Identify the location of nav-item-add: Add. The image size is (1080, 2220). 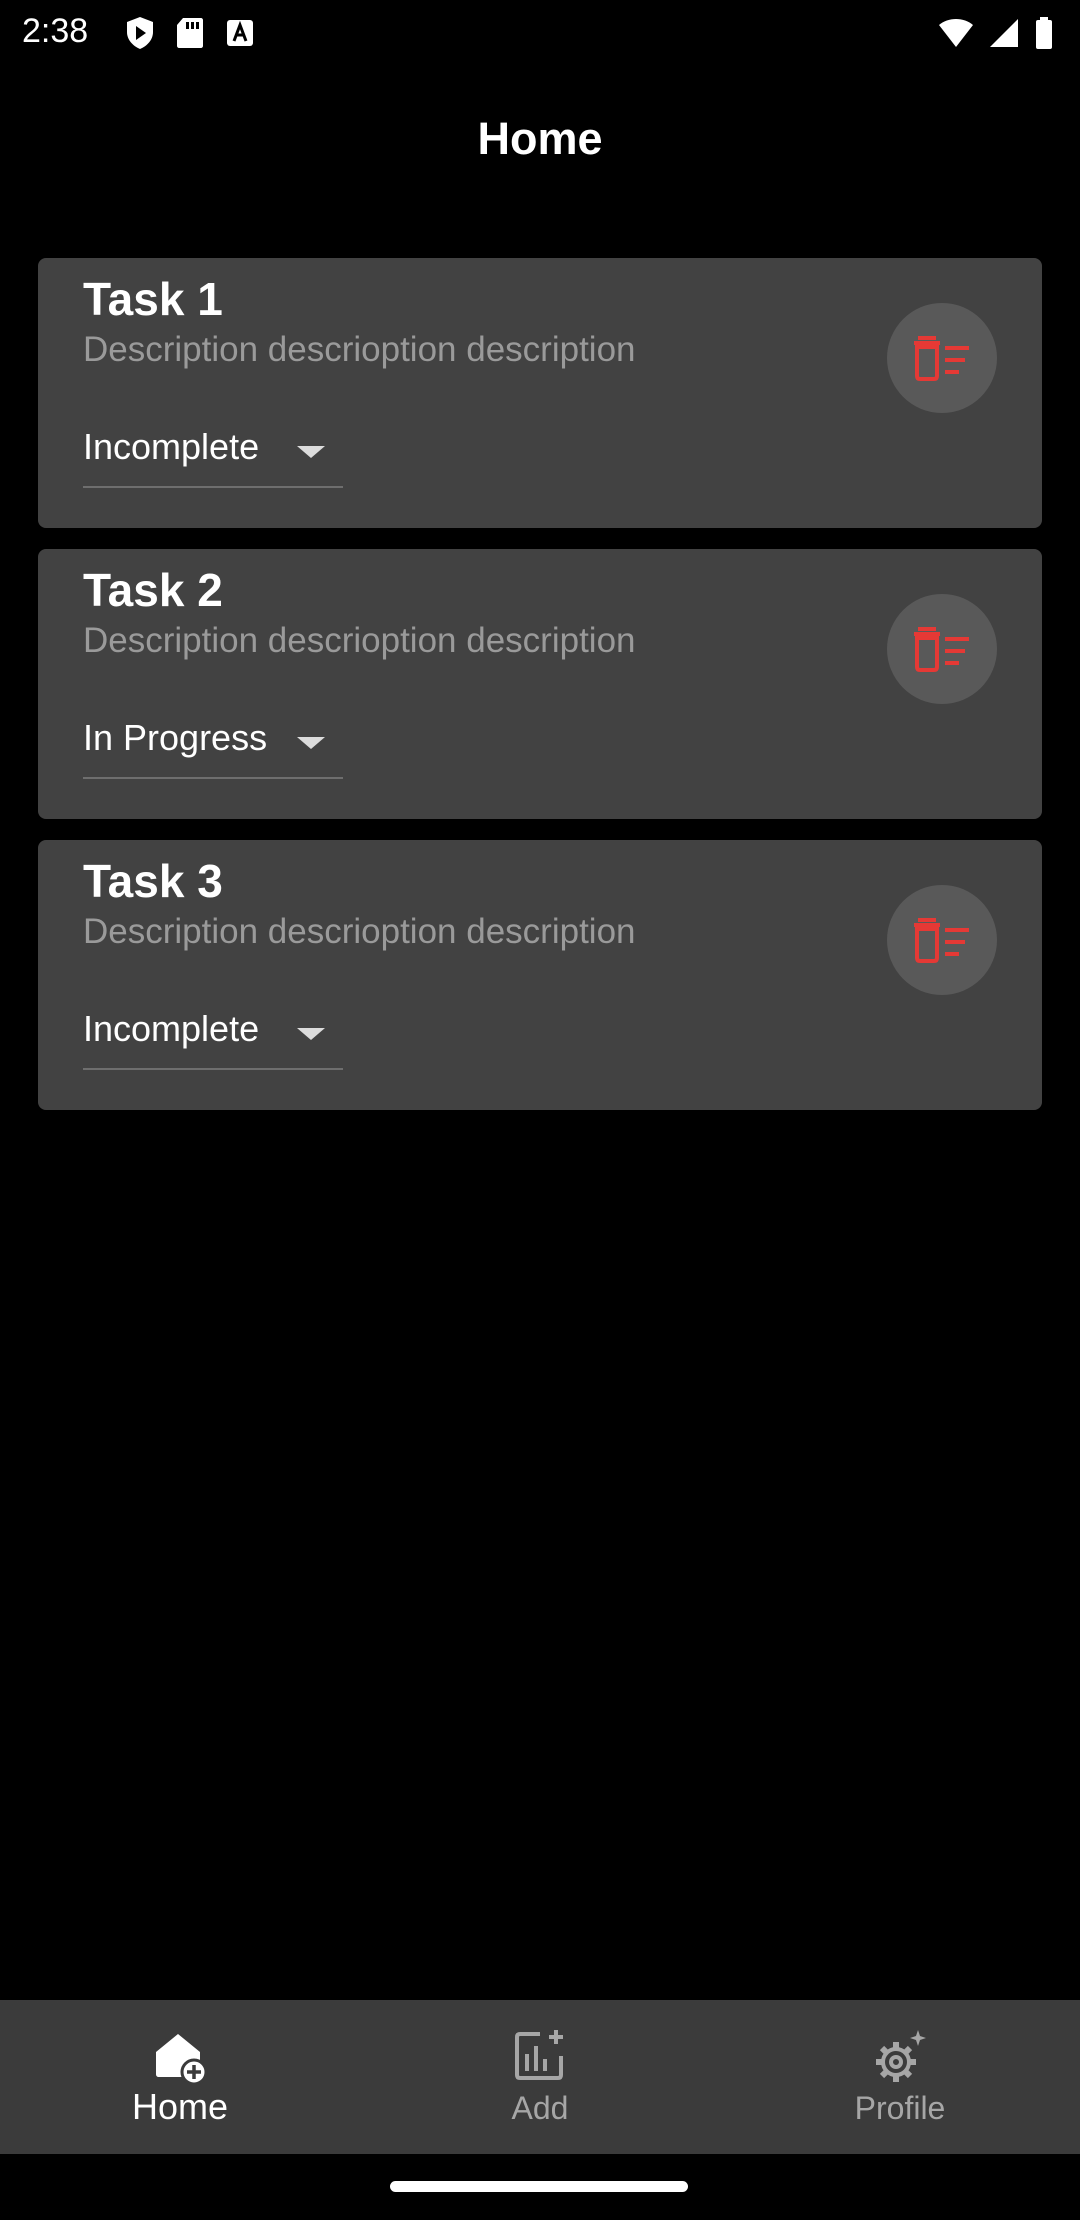
(540, 2077).